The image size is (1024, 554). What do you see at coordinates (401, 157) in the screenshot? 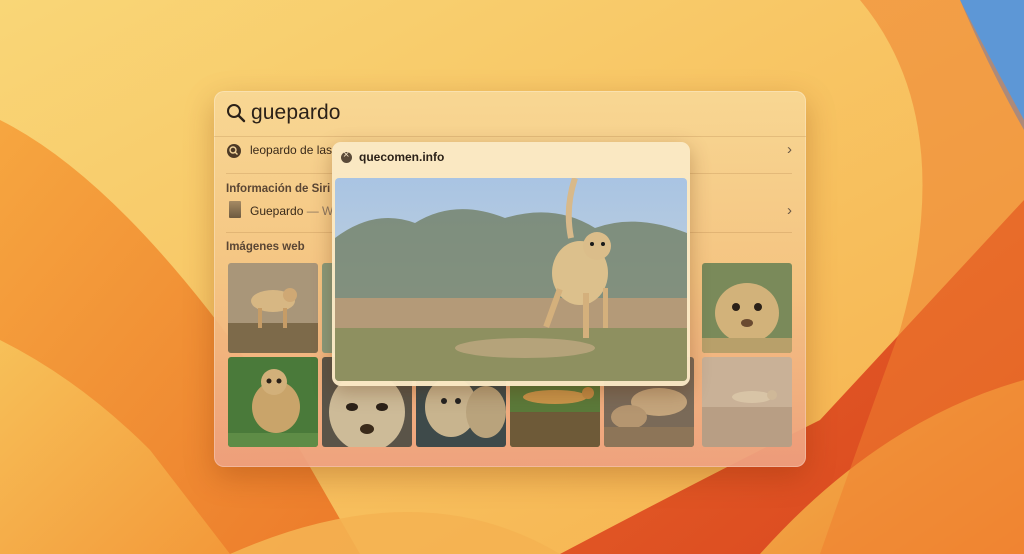
I see `preview-source: quecomen.info` at bounding box center [401, 157].